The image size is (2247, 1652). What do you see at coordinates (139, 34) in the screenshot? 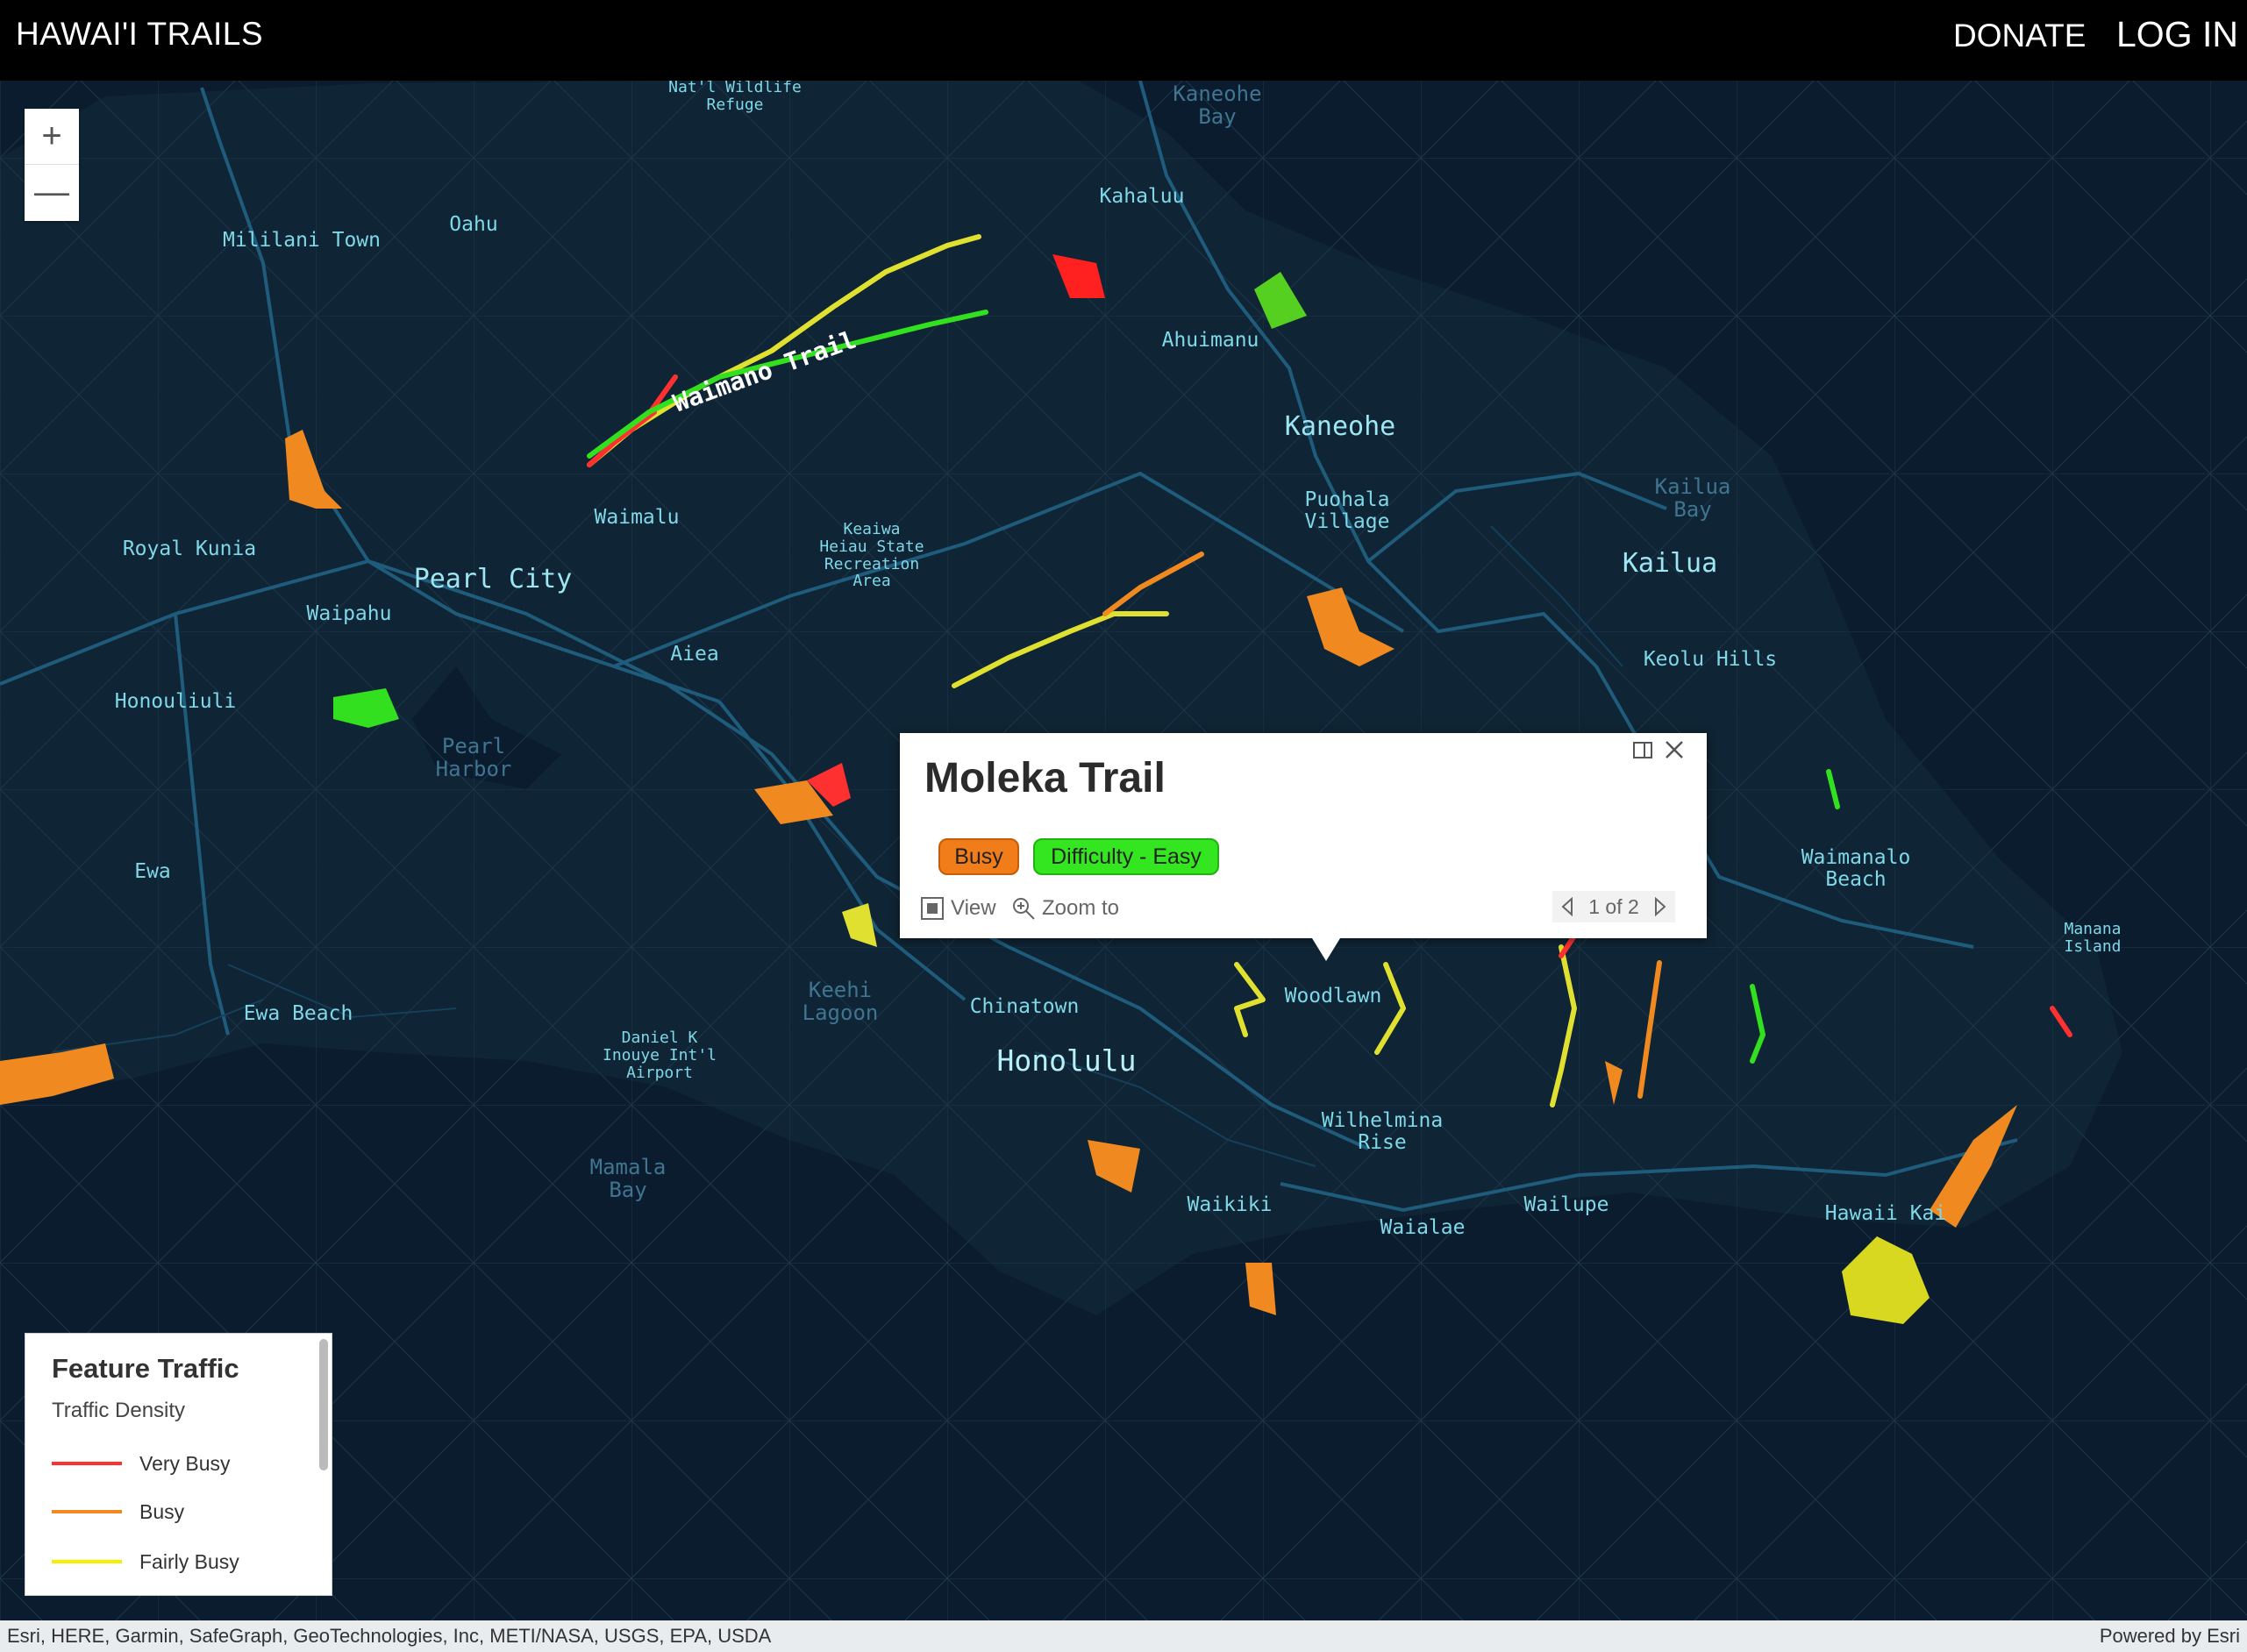
I see `site-brand: HAWAI'I TRAILS` at bounding box center [139, 34].